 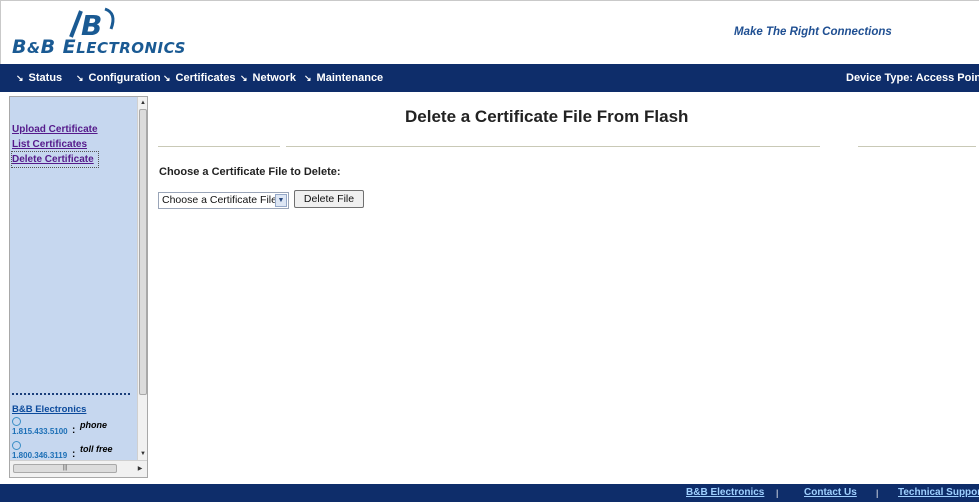 I want to click on svg-text: B, so click(x=91, y=24).